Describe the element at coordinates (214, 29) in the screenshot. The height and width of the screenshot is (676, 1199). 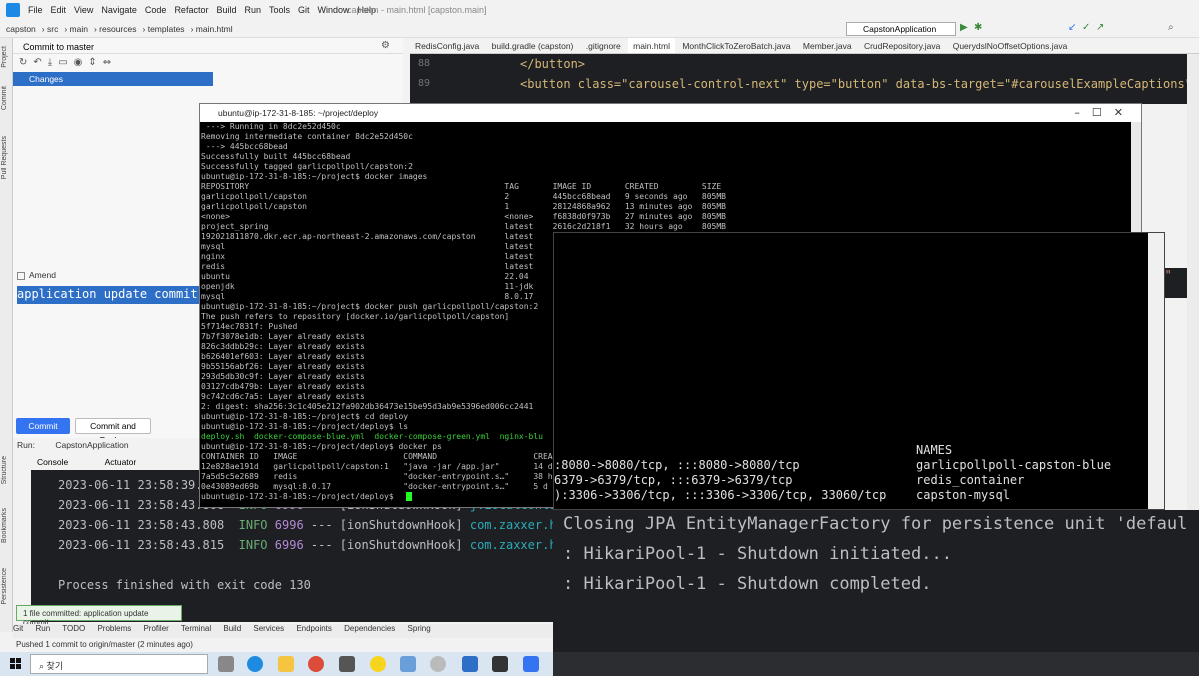
I see `breadcrumb-item: main.html` at that location.